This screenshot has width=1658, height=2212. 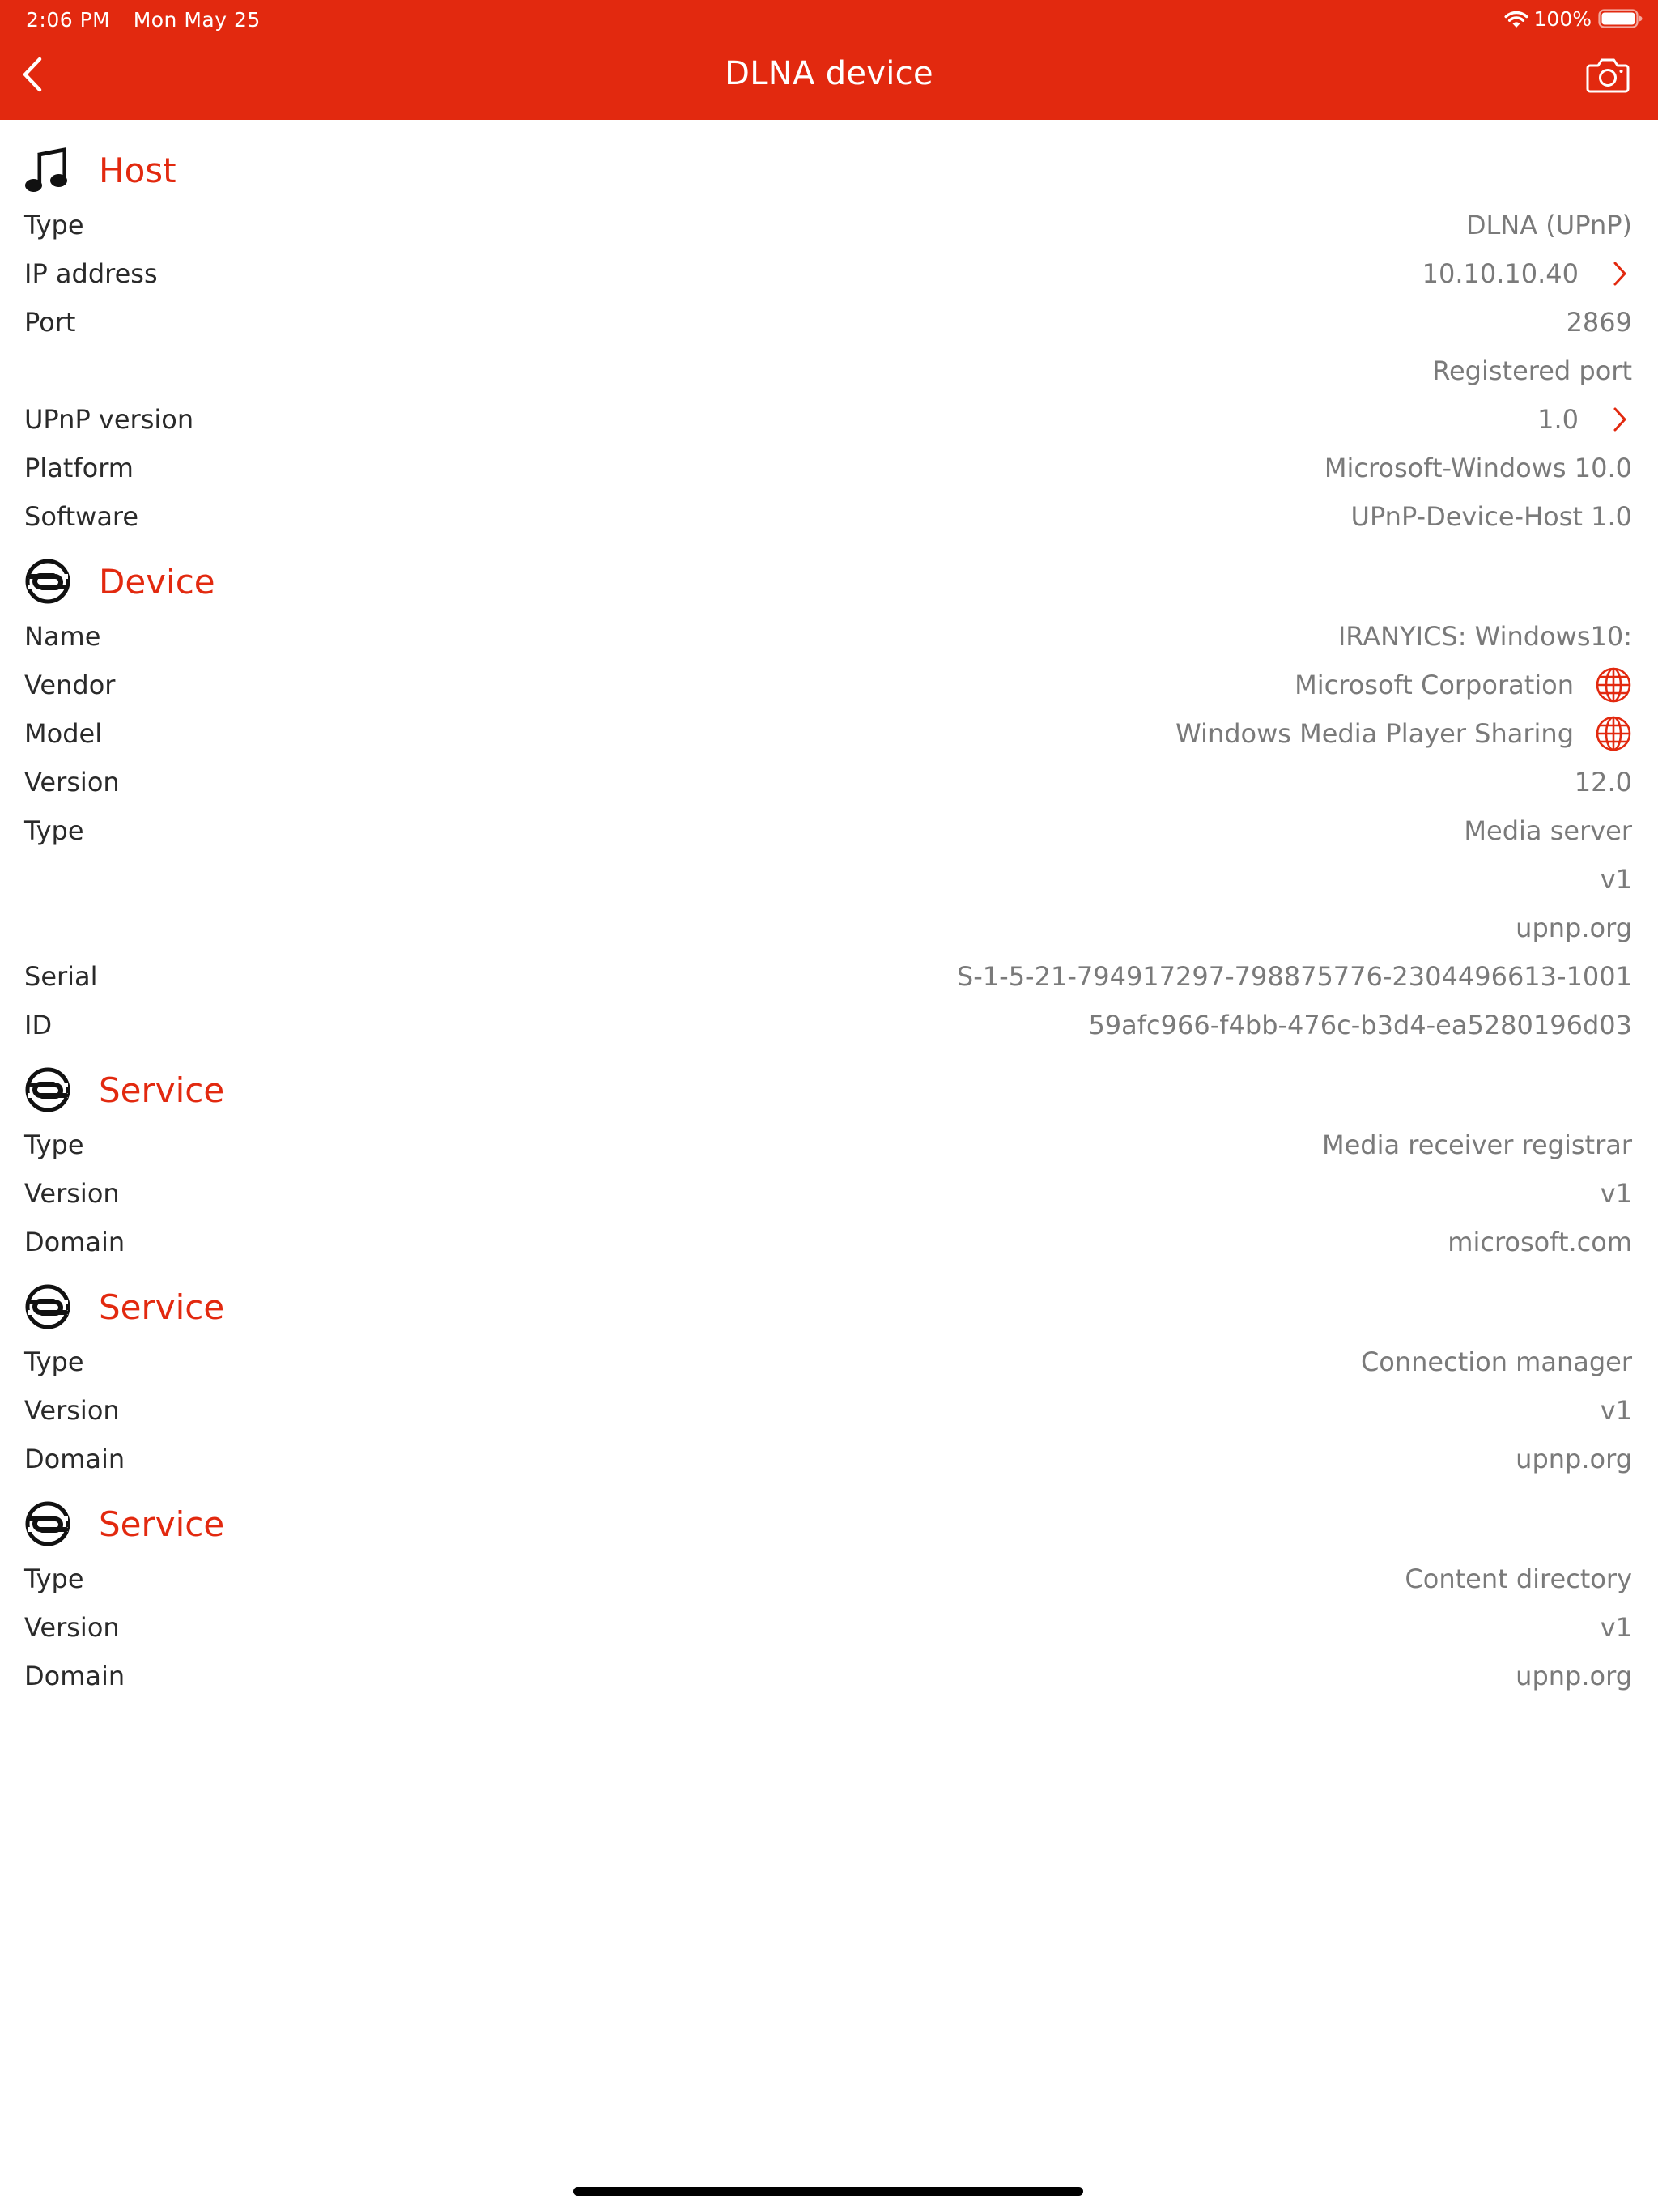 I want to click on wifi-icon, so click(x=1516, y=19).